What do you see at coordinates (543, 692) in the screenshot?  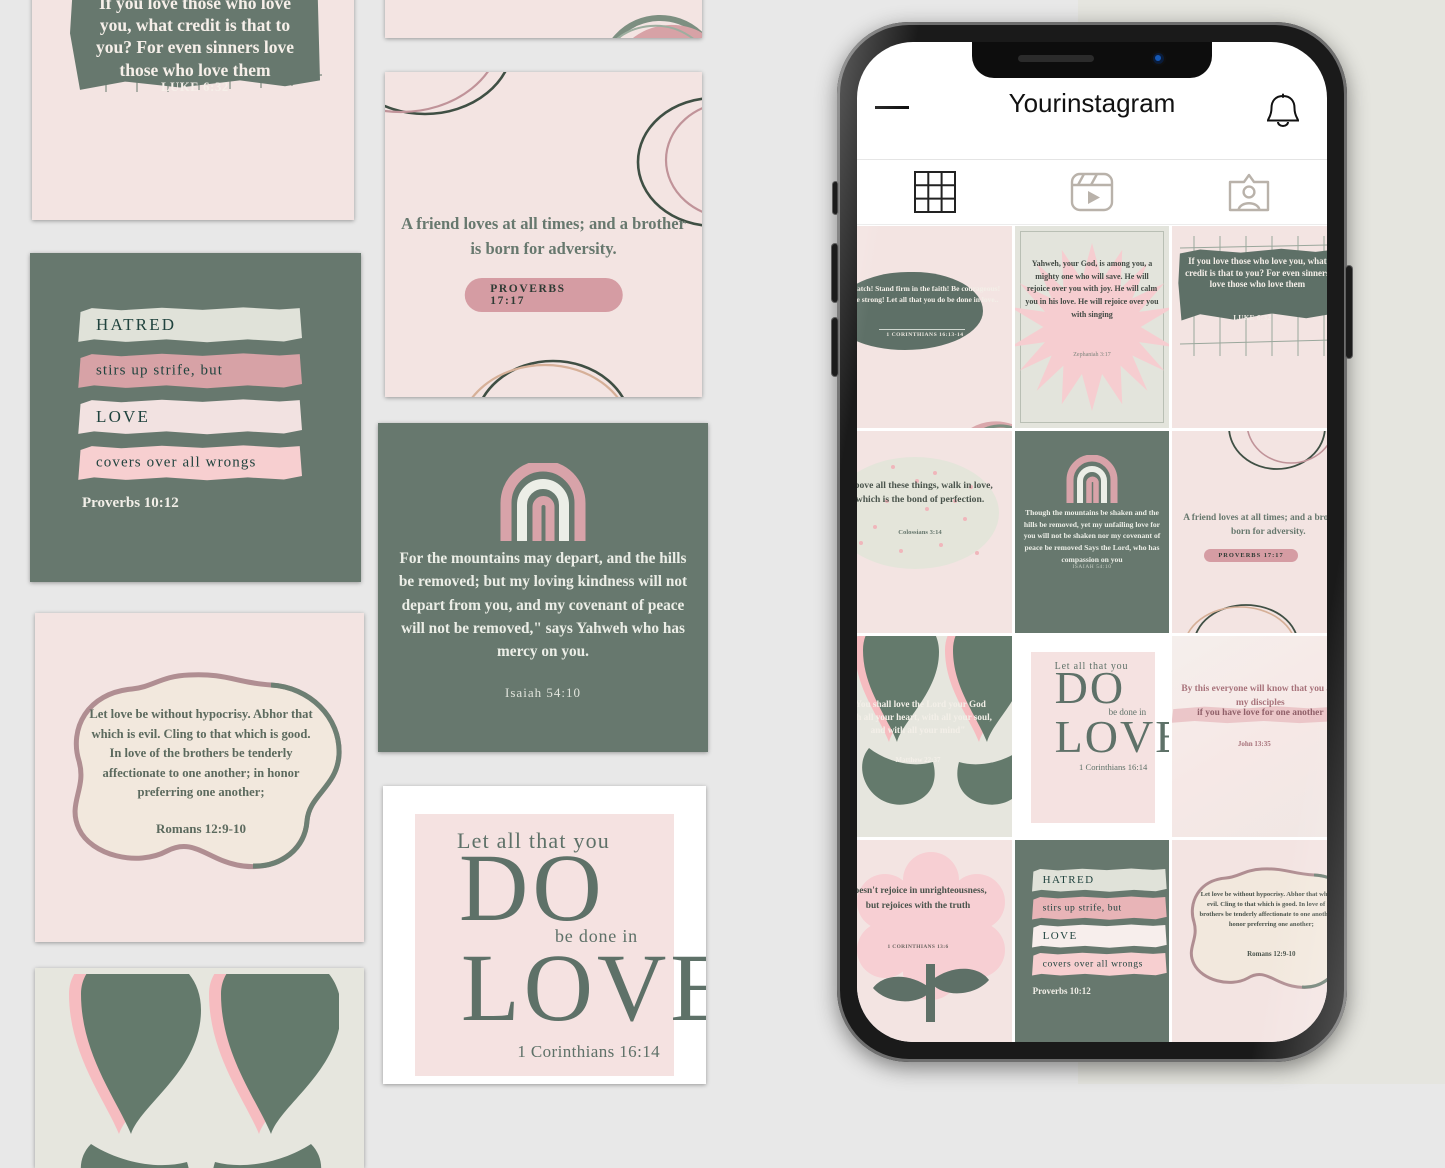 I see `card-isaiah-reference: Isaiah 54:10` at bounding box center [543, 692].